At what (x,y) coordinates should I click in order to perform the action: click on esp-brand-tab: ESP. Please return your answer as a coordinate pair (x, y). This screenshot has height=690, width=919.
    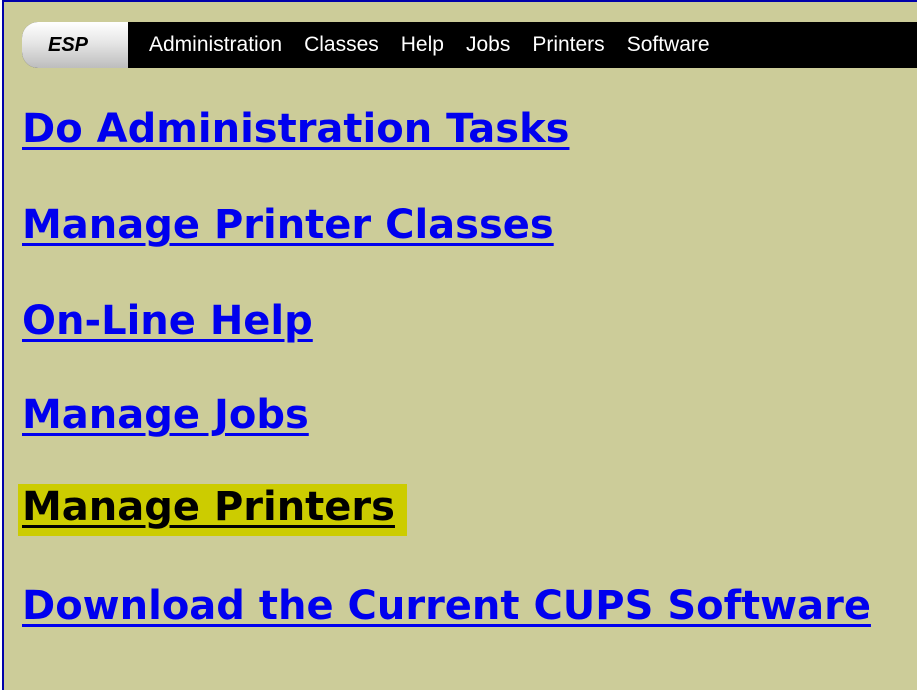
    Looking at the image, I should click on (75, 45).